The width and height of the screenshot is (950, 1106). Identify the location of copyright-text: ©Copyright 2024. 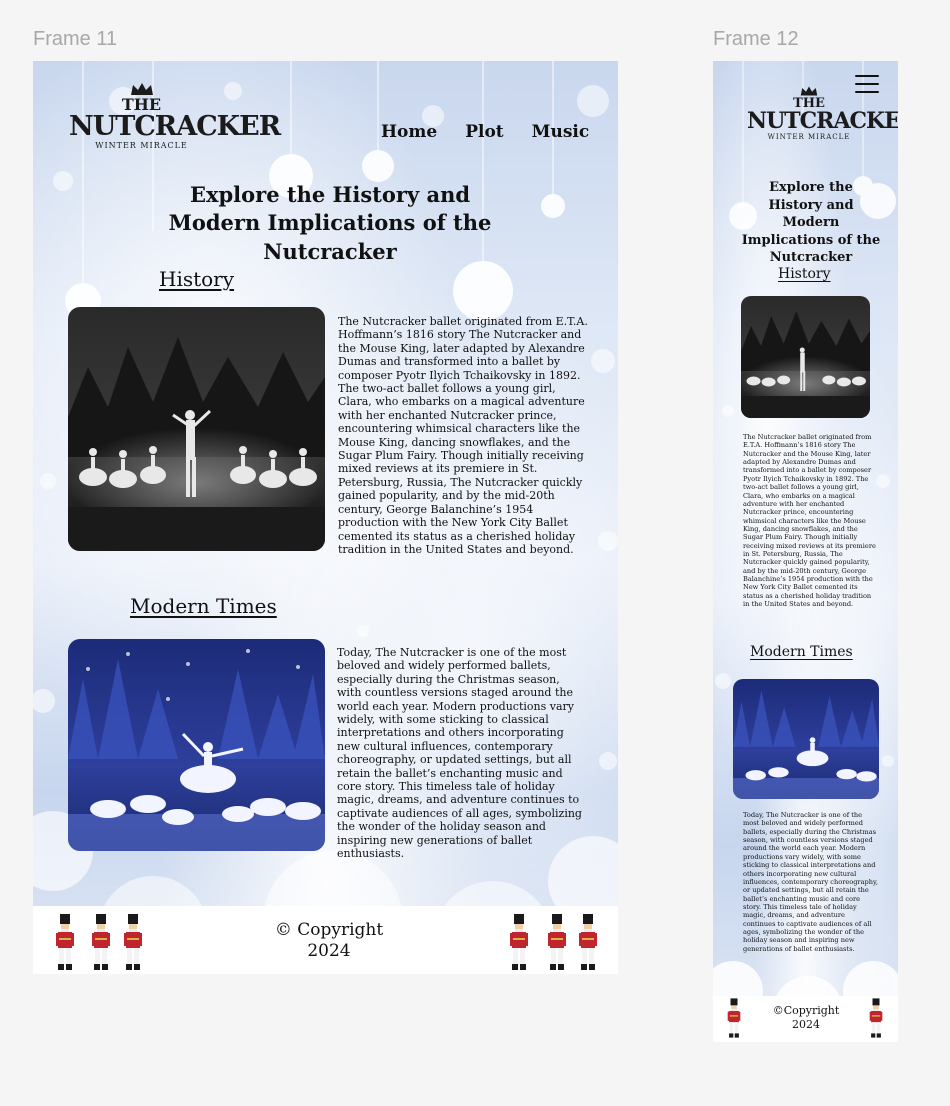
(806, 1018).